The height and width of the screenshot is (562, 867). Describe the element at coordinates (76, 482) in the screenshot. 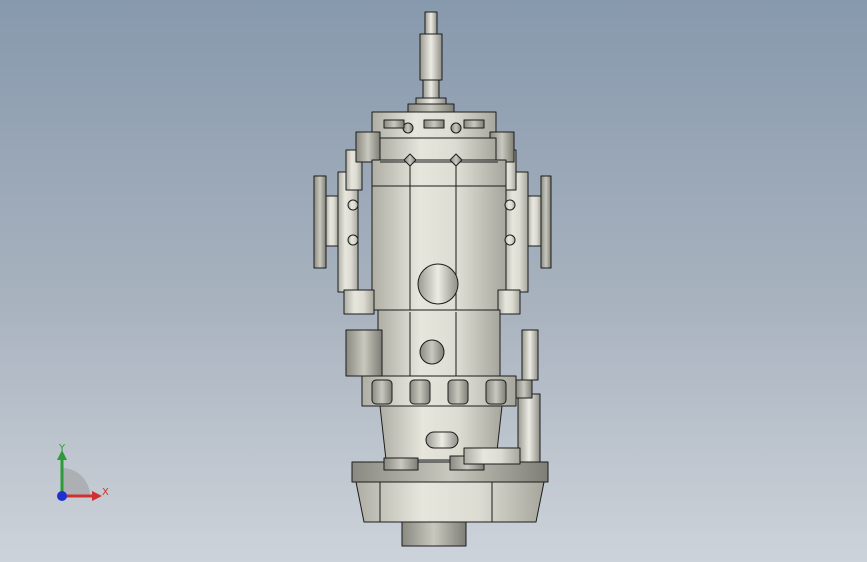

I see `triad-xy-plane` at that location.